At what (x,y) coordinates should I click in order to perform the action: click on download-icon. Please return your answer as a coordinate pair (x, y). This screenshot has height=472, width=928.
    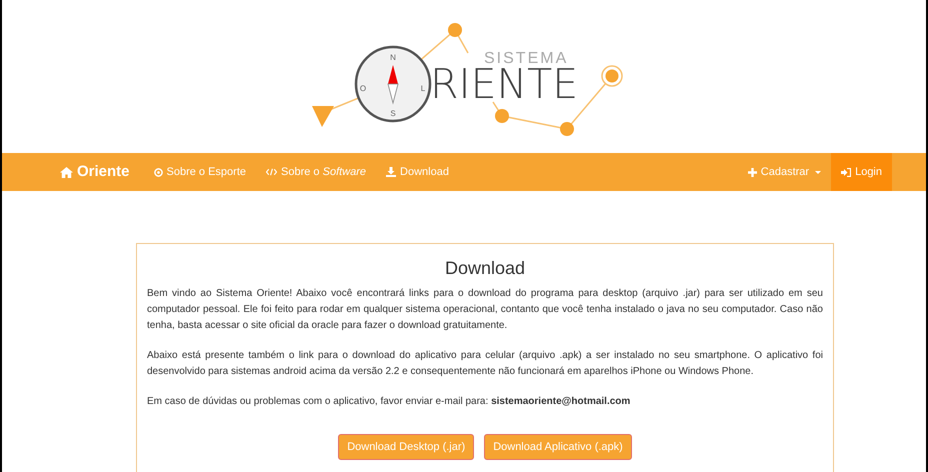
    Looking at the image, I should click on (391, 172).